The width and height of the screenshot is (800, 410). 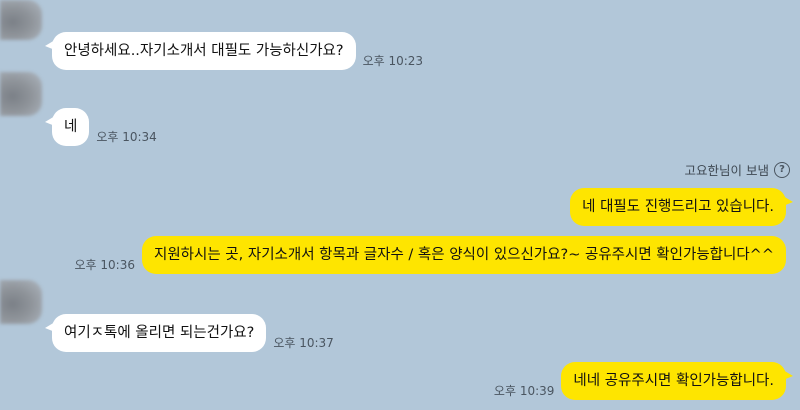 I want to click on message-row: 네 대필도 진행드리고 있습니다., so click(x=681, y=207).